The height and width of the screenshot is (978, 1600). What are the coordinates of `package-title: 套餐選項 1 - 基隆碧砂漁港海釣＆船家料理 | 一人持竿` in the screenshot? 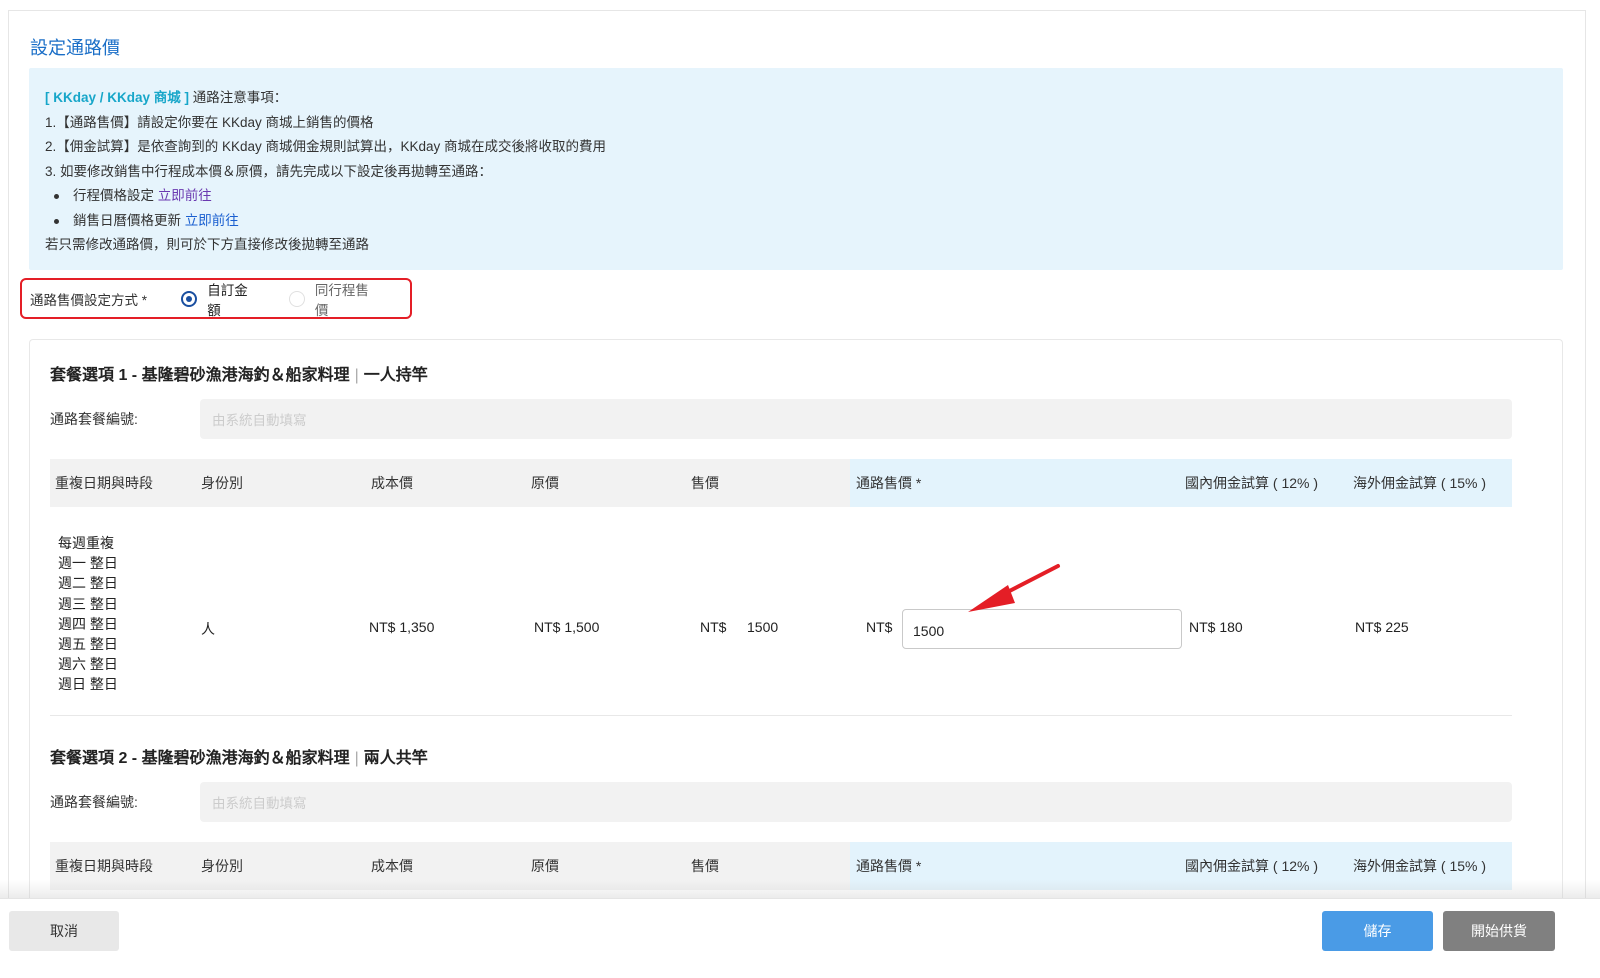 It's located at (781, 372).